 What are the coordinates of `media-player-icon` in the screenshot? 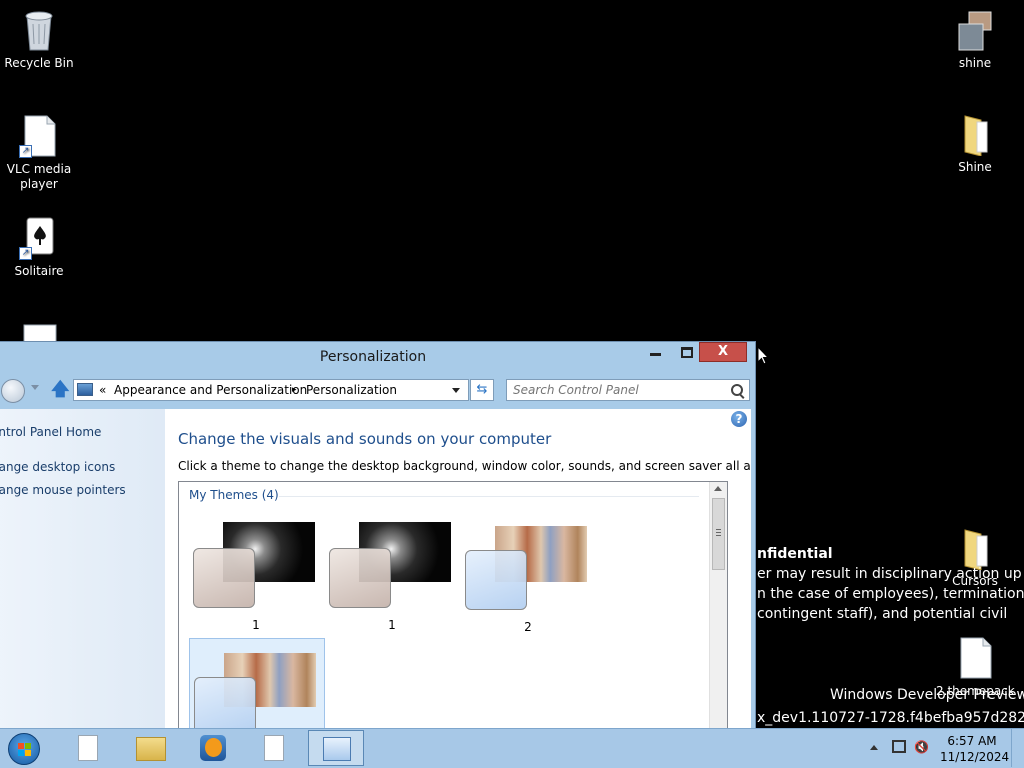 It's located at (213, 748).